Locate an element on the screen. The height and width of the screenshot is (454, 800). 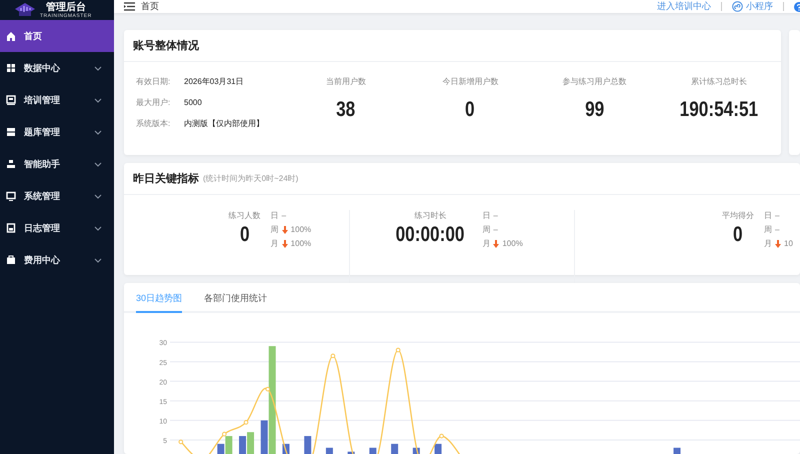
stack-icon is located at coordinates (11, 132).